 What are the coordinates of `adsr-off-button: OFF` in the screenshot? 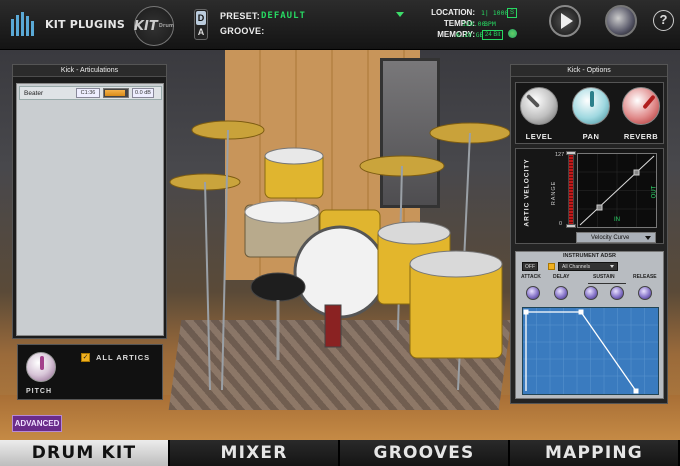 It's located at (530, 266).